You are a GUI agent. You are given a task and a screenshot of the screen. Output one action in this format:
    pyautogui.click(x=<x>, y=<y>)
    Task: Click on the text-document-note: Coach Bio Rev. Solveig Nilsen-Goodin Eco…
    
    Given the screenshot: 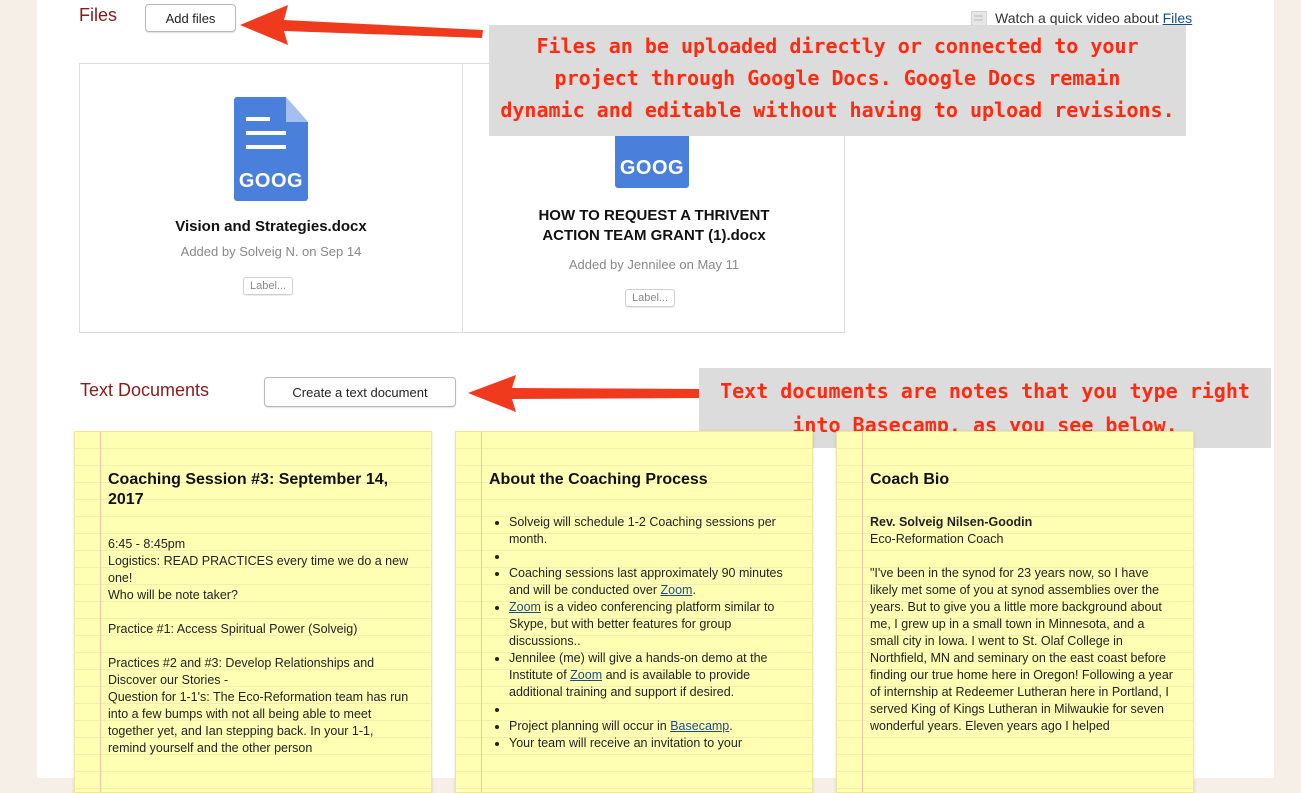 What is the action you would take?
    pyautogui.click(x=1015, y=612)
    